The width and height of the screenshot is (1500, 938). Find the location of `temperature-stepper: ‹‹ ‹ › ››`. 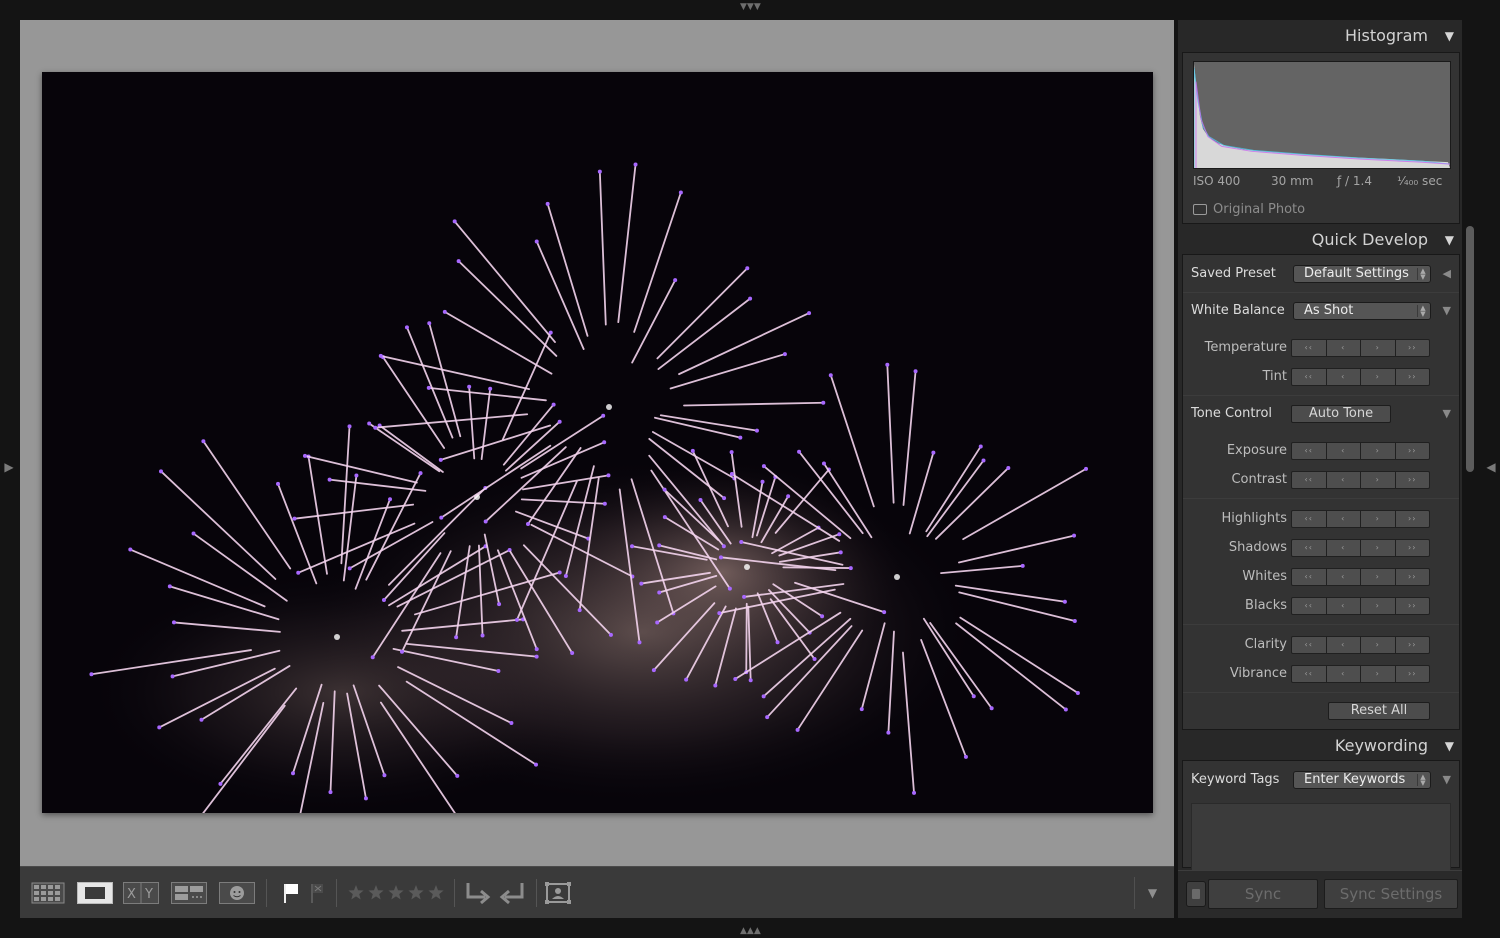

temperature-stepper: ‹‹ ‹ › ›› is located at coordinates (1360, 348).